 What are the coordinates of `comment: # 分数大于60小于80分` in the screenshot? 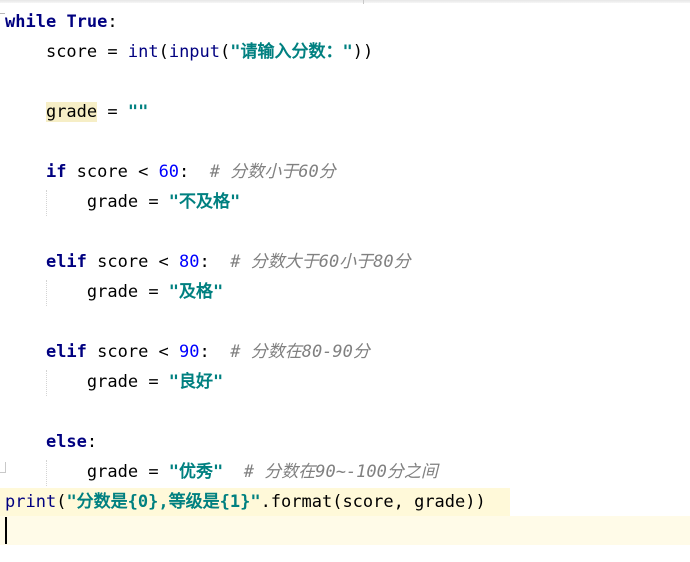 It's located at (320, 262).